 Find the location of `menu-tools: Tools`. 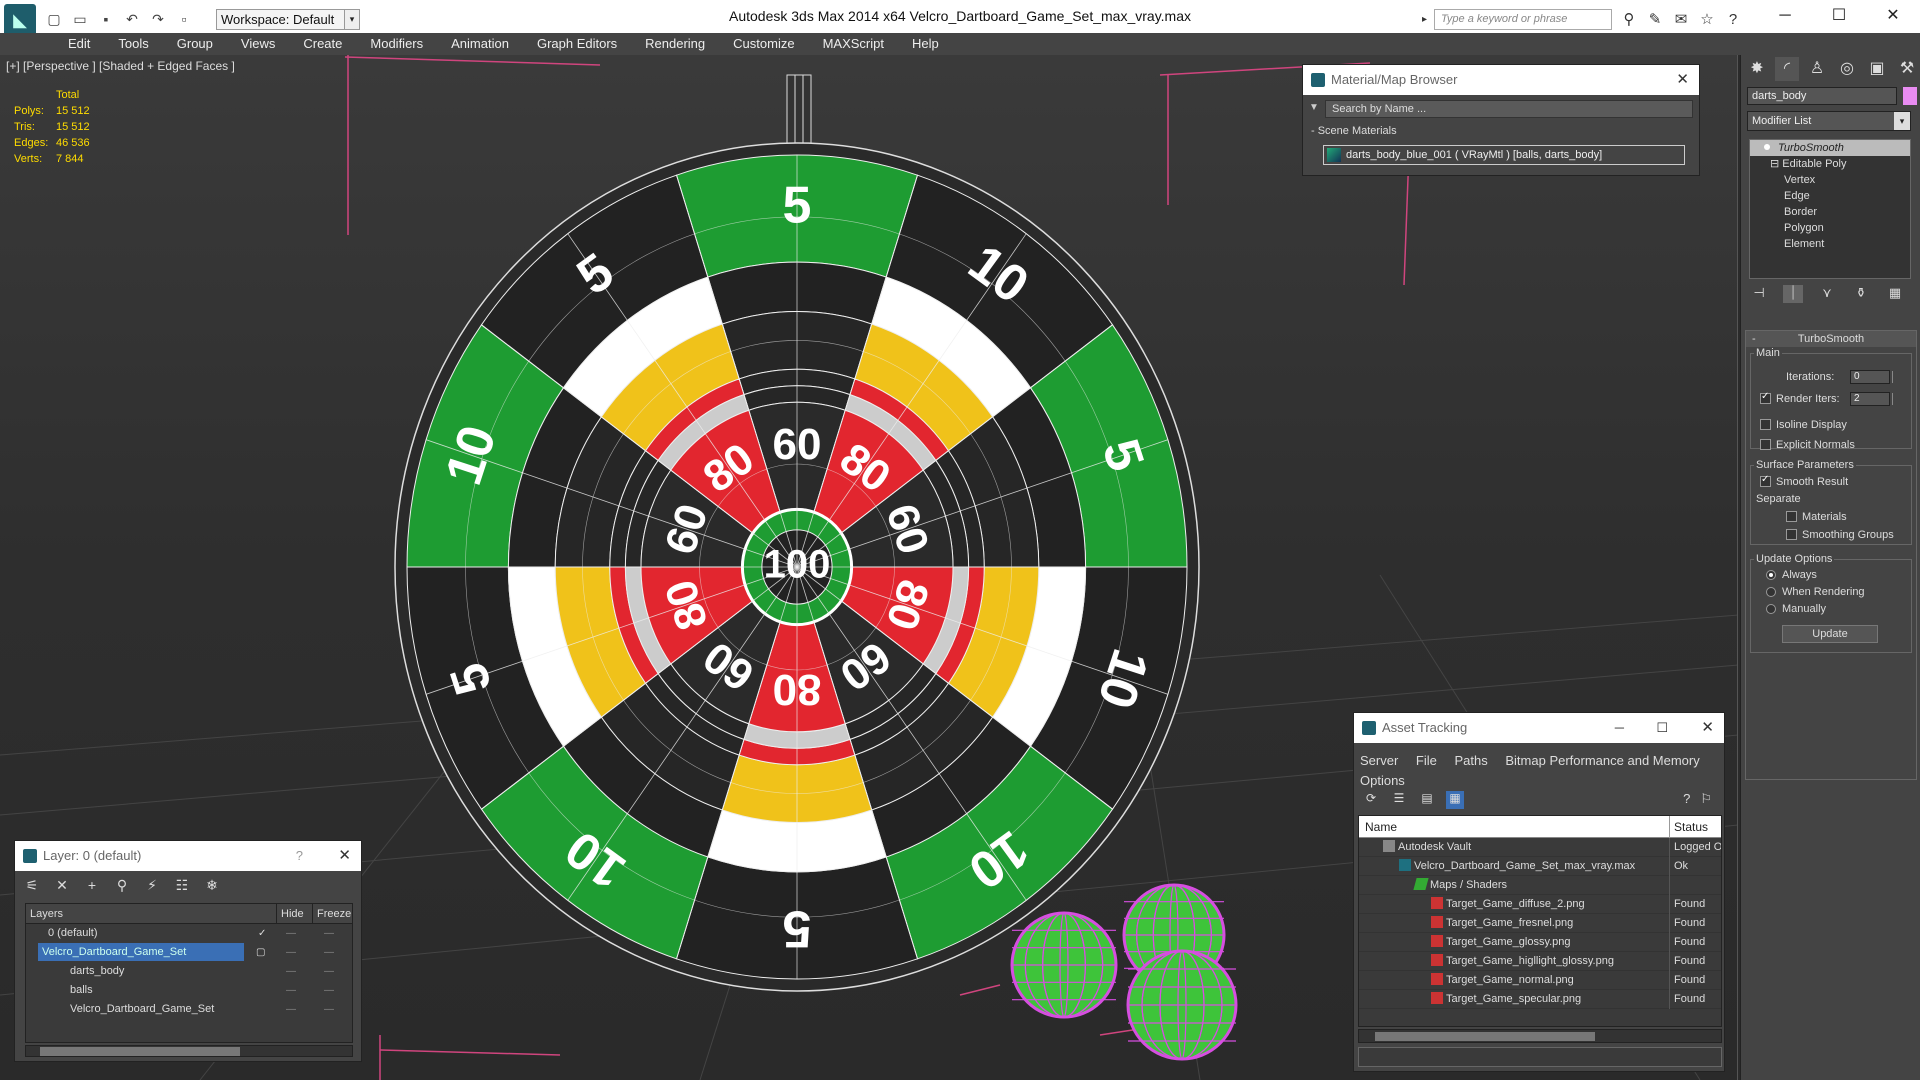

menu-tools: Tools is located at coordinates (133, 44).